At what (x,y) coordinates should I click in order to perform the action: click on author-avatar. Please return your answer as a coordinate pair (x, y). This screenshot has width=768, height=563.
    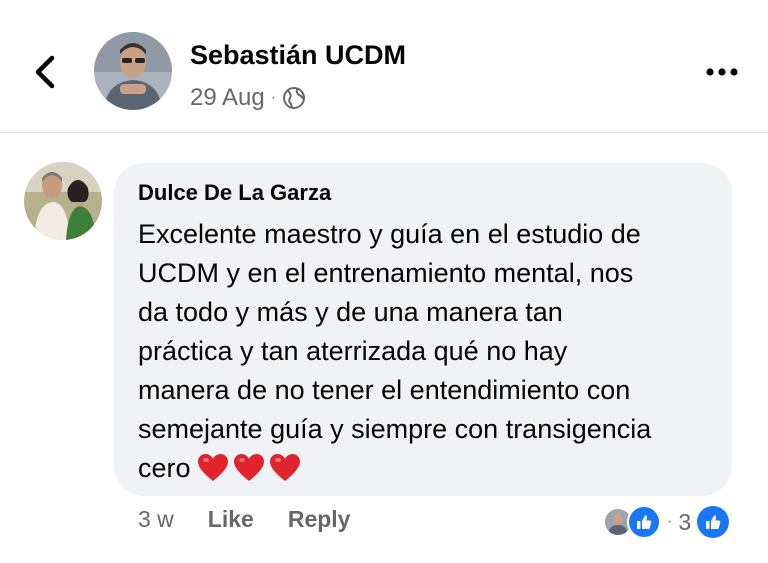
    Looking at the image, I should click on (133, 71).